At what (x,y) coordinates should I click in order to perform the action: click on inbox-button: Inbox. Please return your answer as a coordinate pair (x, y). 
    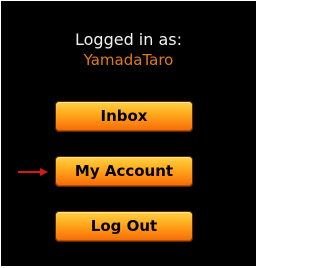
    Looking at the image, I should click on (124, 116).